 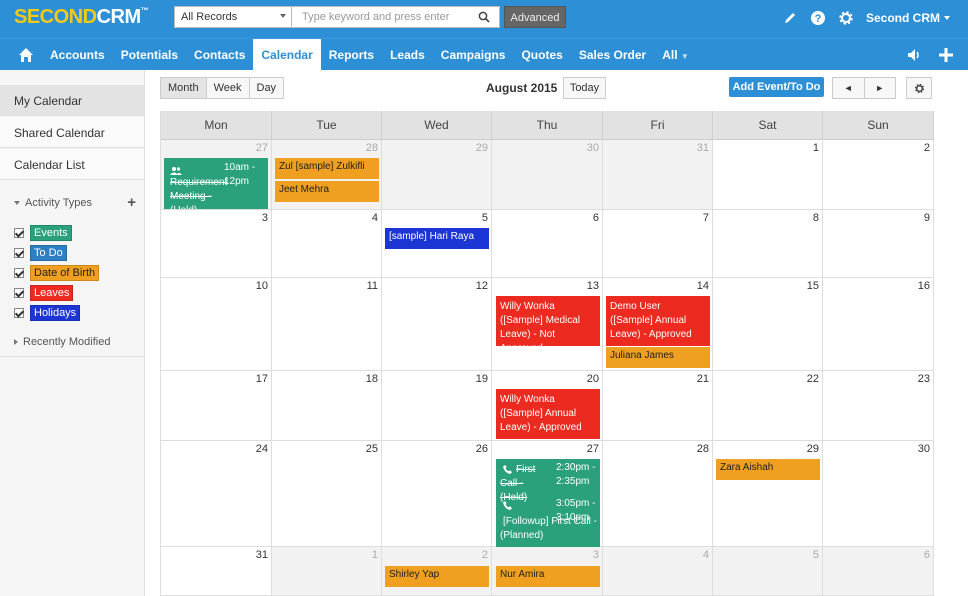 What do you see at coordinates (919, 88) in the screenshot?
I see `calendar-settings-button` at bounding box center [919, 88].